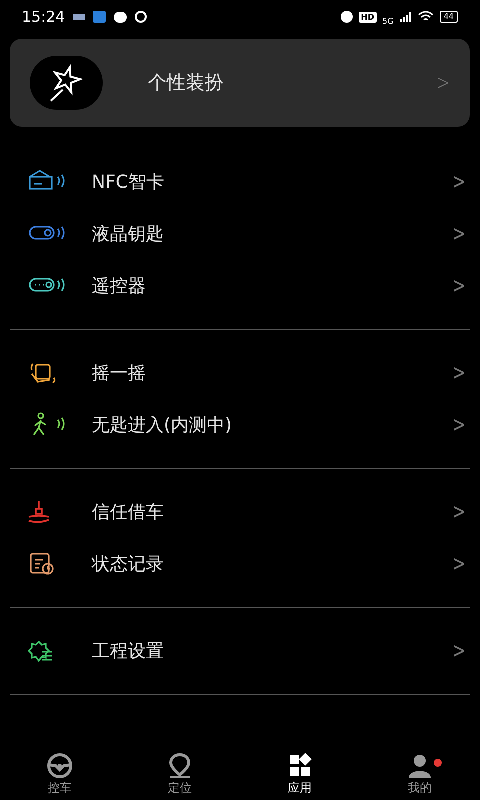 The width and height of the screenshot is (480, 800). I want to click on battery-indicator: 44, so click(449, 17).